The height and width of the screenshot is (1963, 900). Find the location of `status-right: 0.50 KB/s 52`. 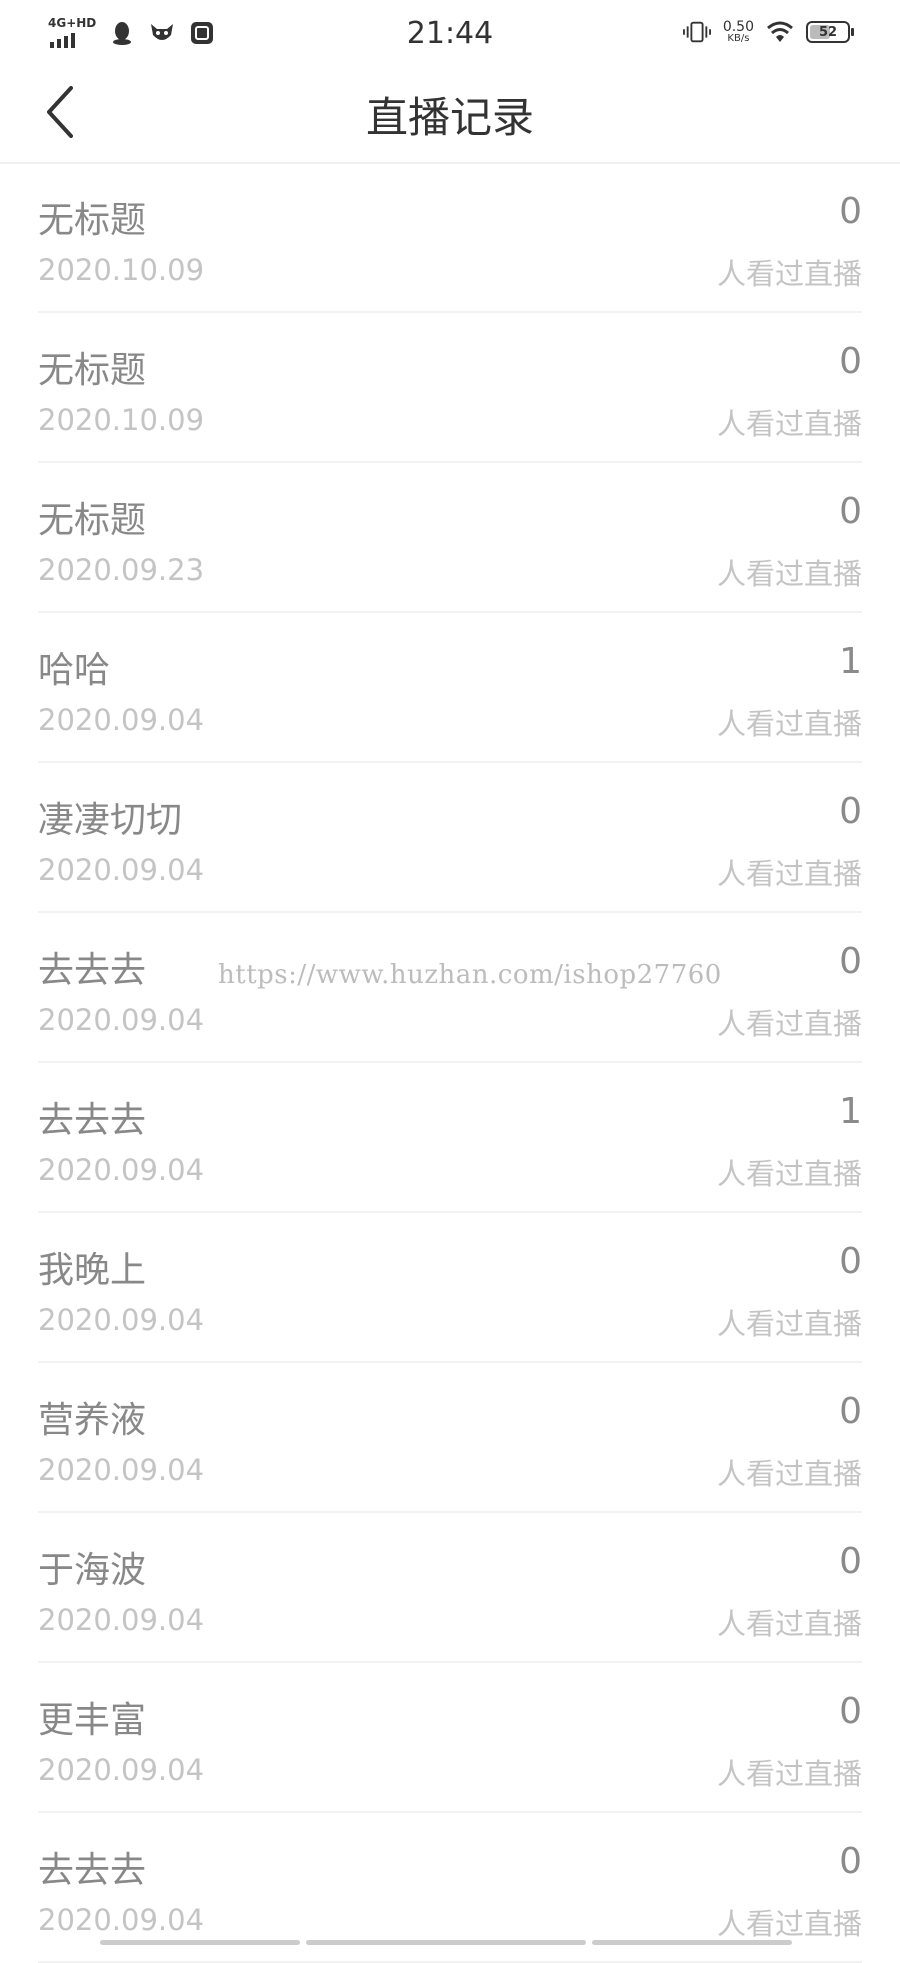

status-right: 0.50 KB/s 52 is located at coordinates (768, 32).